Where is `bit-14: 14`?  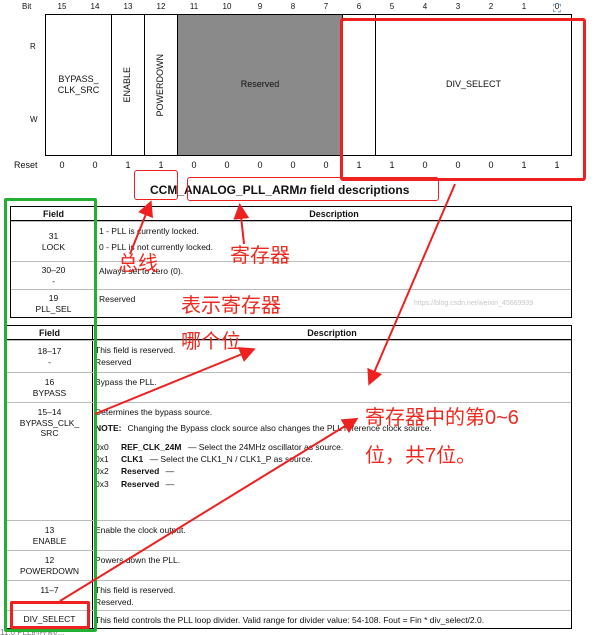 bit-14: 14 is located at coordinates (95, 6).